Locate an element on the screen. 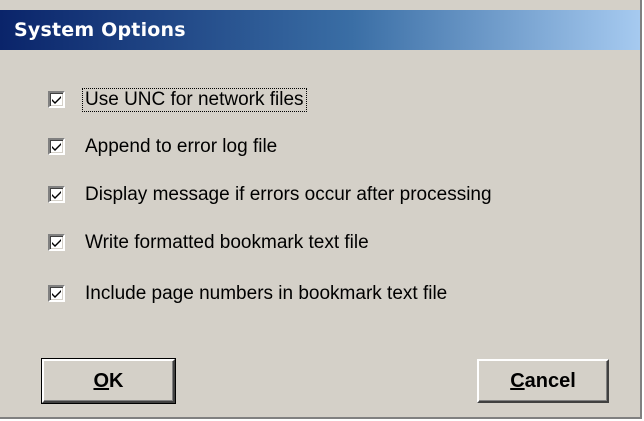 The width and height of the screenshot is (644, 421). dialog-title: System Options is located at coordinates (100, 30).